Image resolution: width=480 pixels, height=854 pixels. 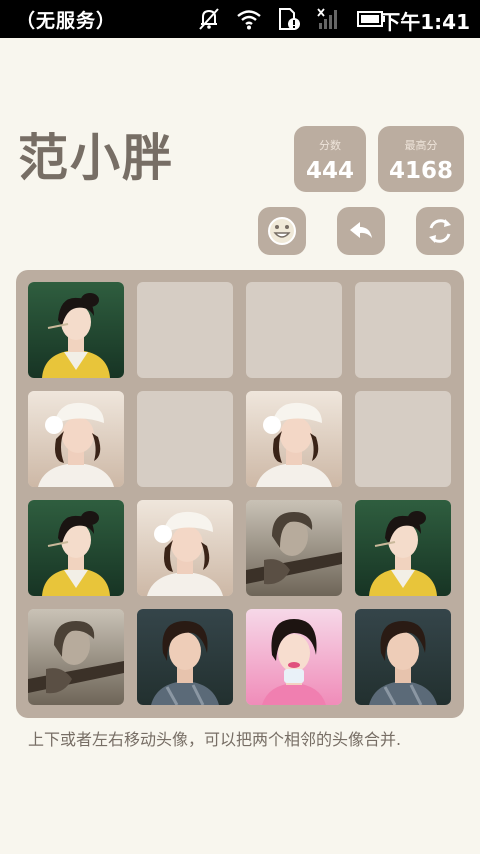 I want to click on carrier-label: （无服务）, so click(x=66, y=21).